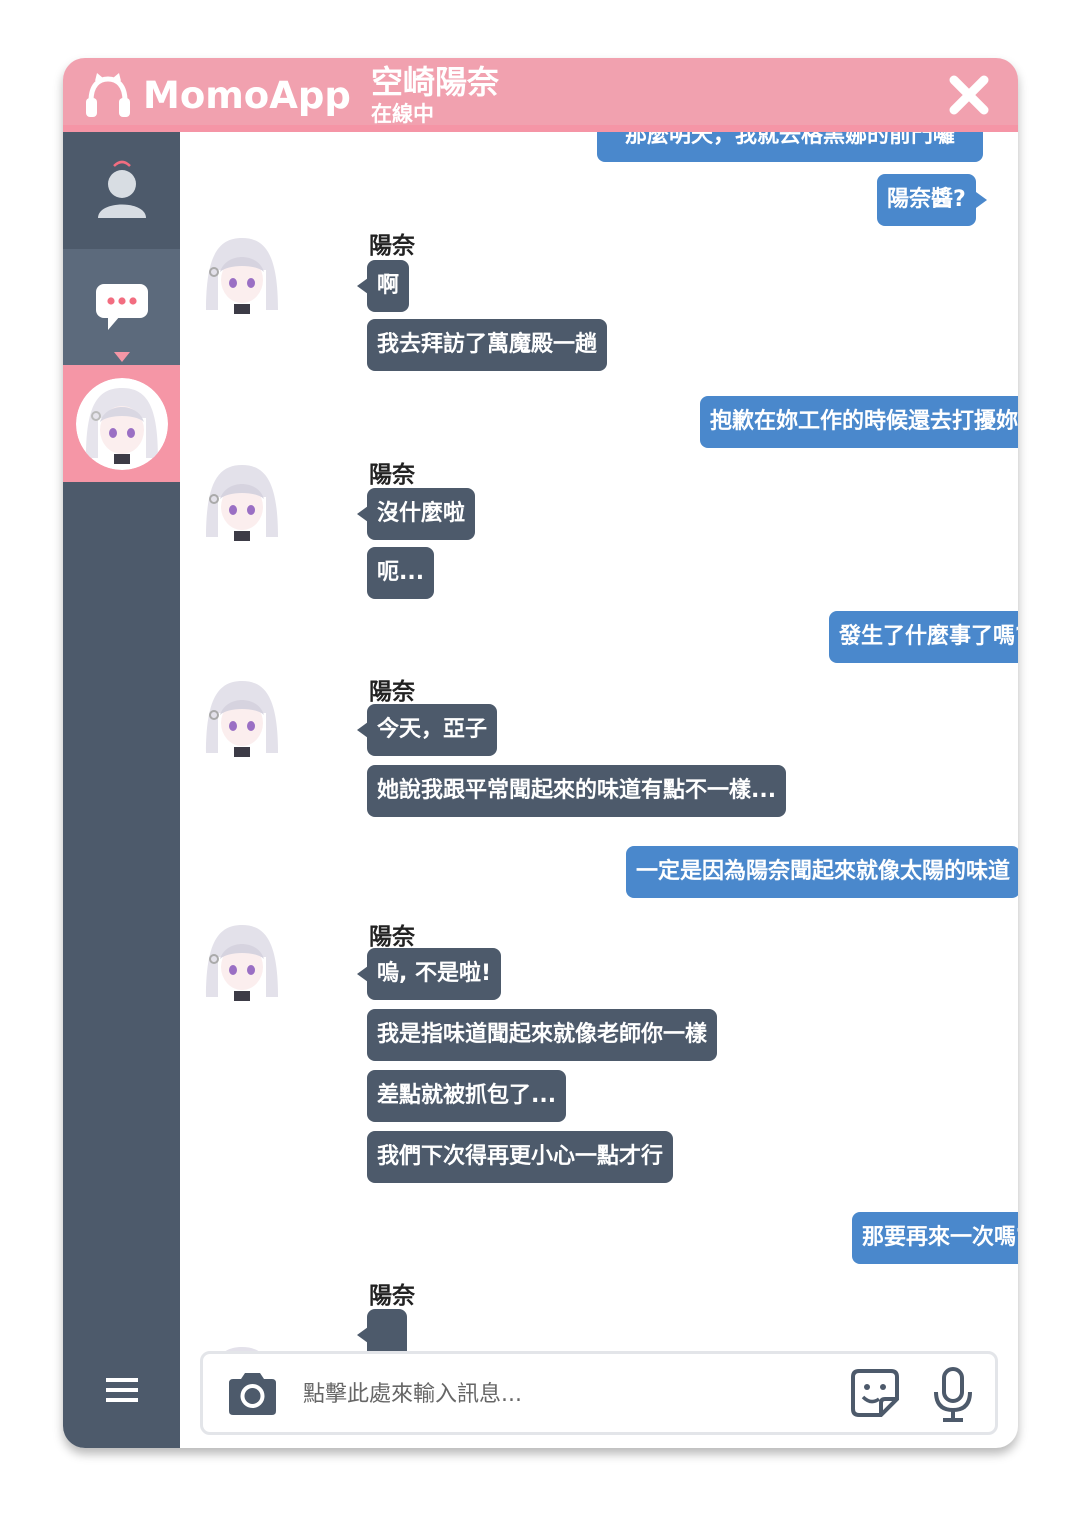  What do you see at coordinates (540, 95) in the screenshot?
I see `title-bar: MomoApp 空崎陽奈 在線中` at bounding box center [540, 95].